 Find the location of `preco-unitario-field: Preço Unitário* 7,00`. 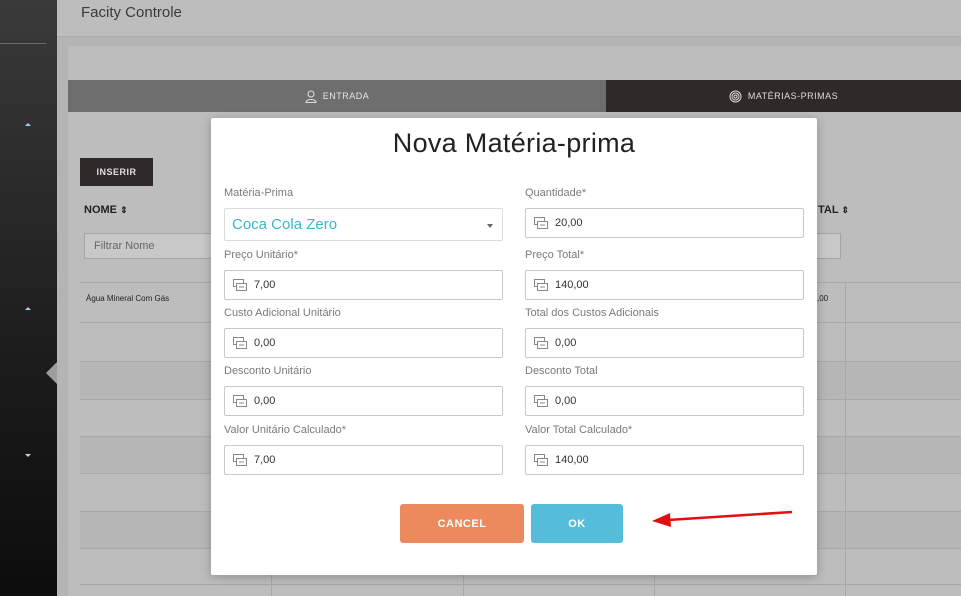

preco-unitario-field: Preço Unitário* 7,00 is located at coordinates (363, 274).